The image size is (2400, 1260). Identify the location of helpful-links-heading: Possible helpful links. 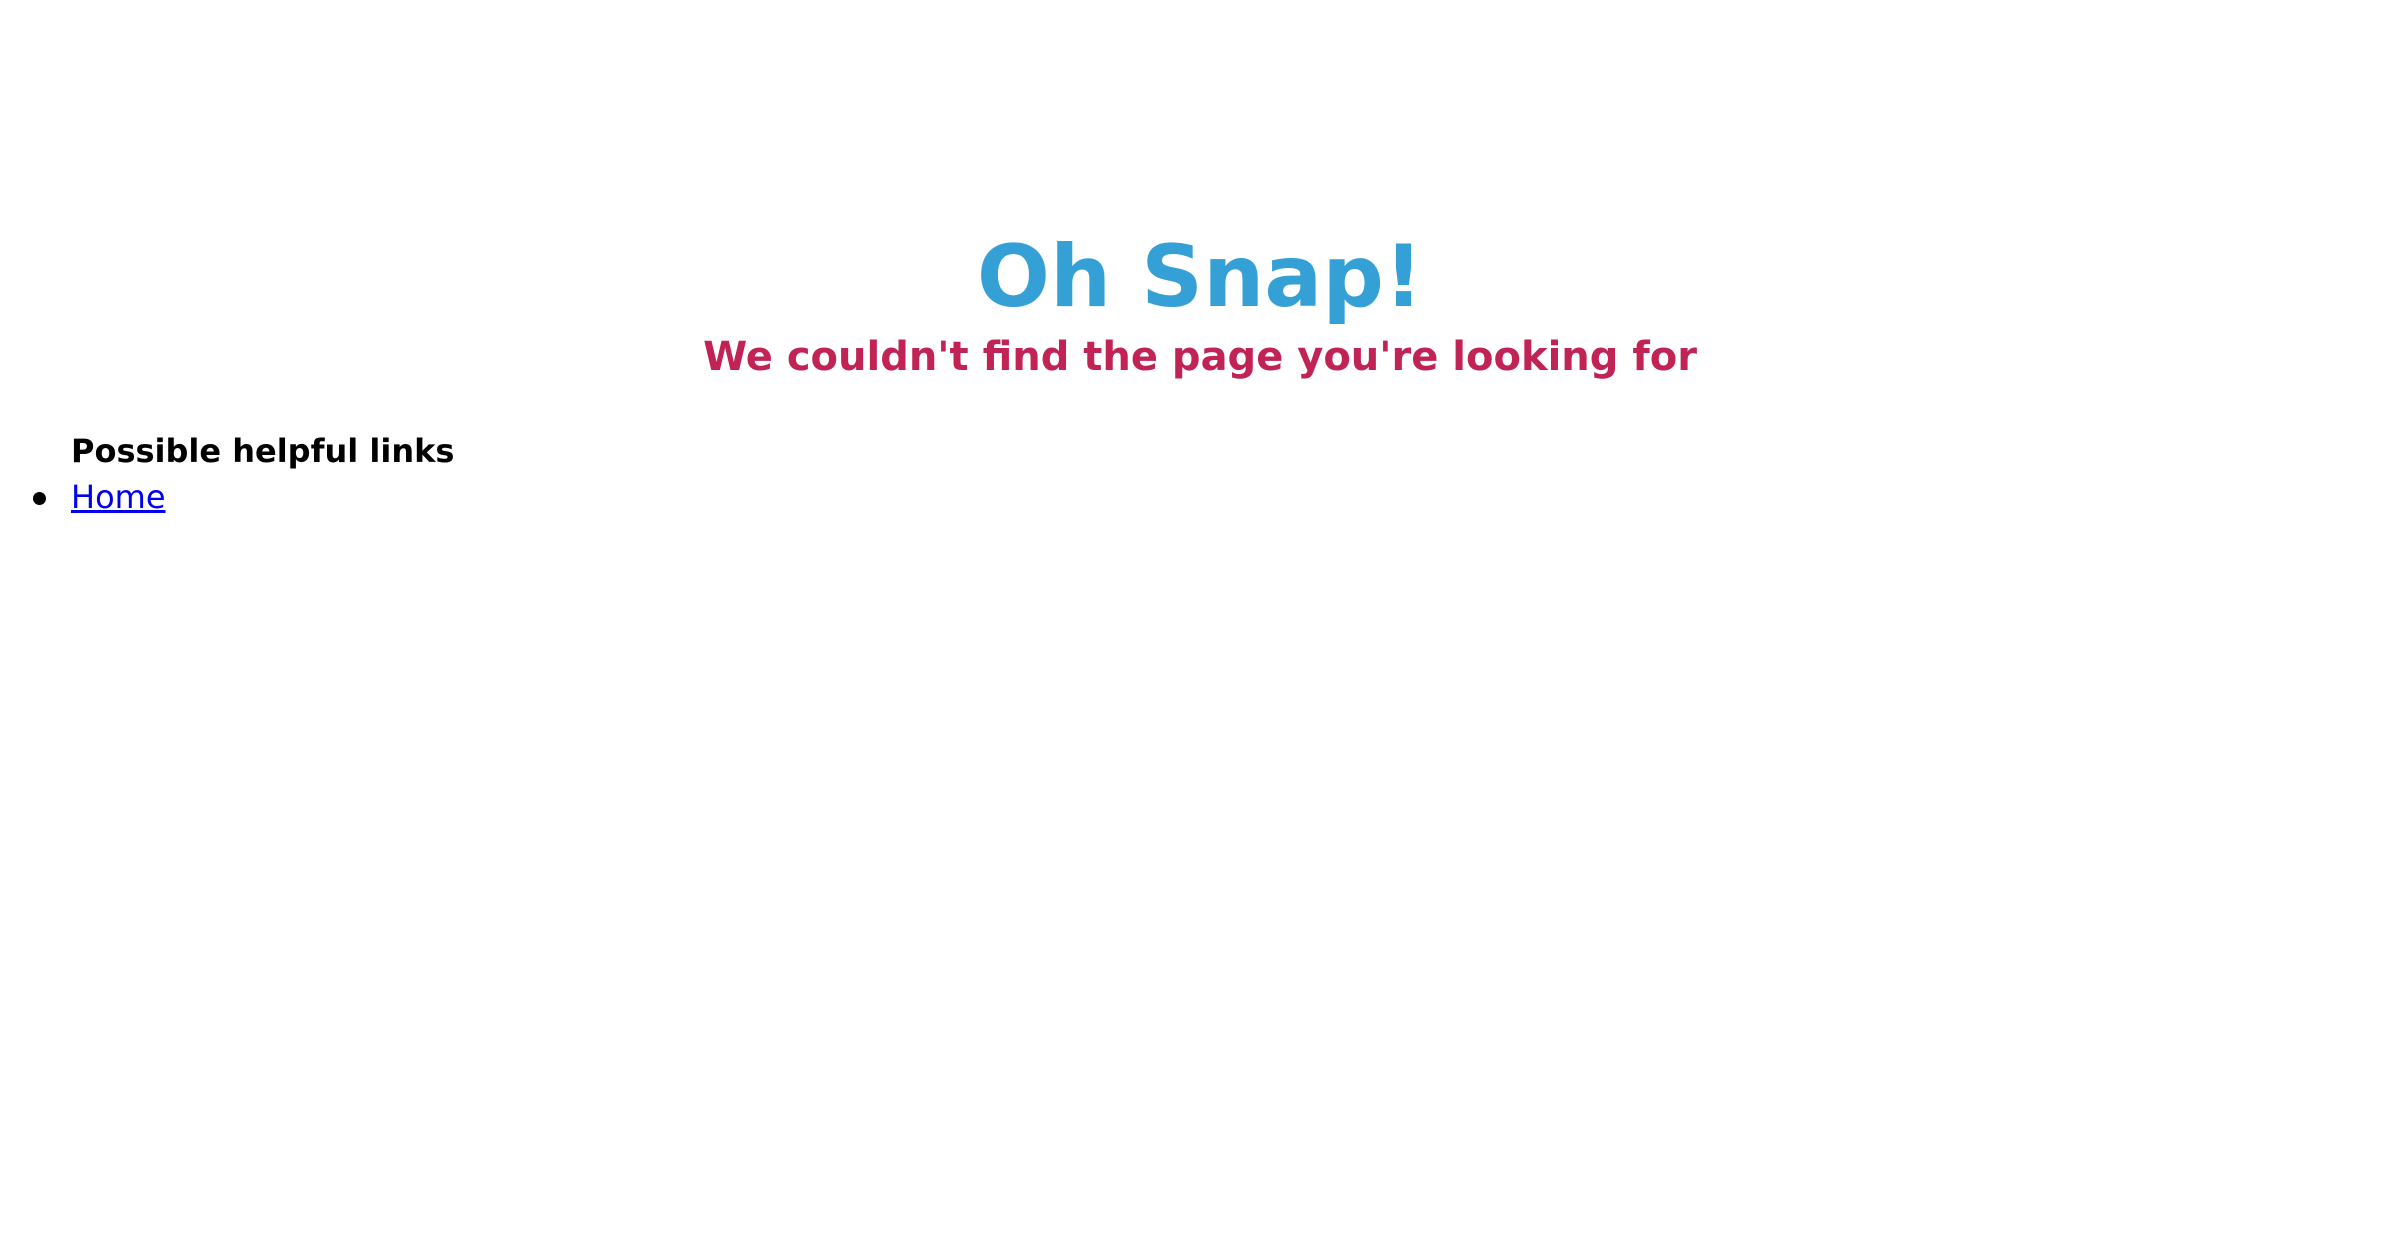
(263, 451).